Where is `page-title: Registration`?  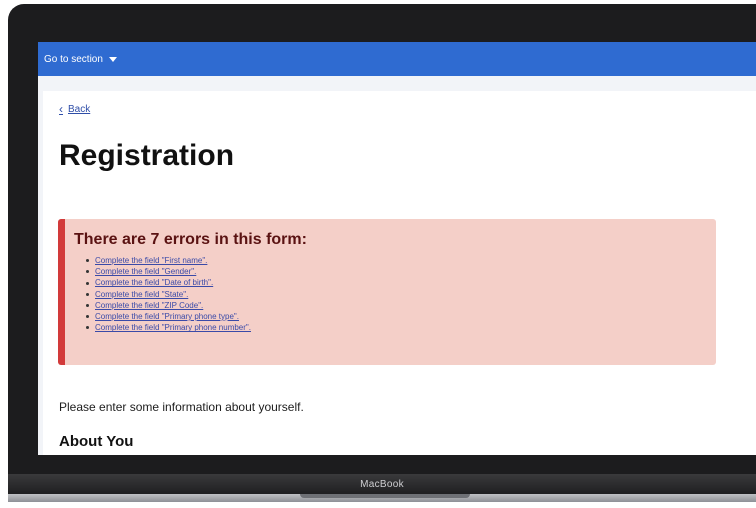
page-title: Registration is located at coordinates (147, 155).